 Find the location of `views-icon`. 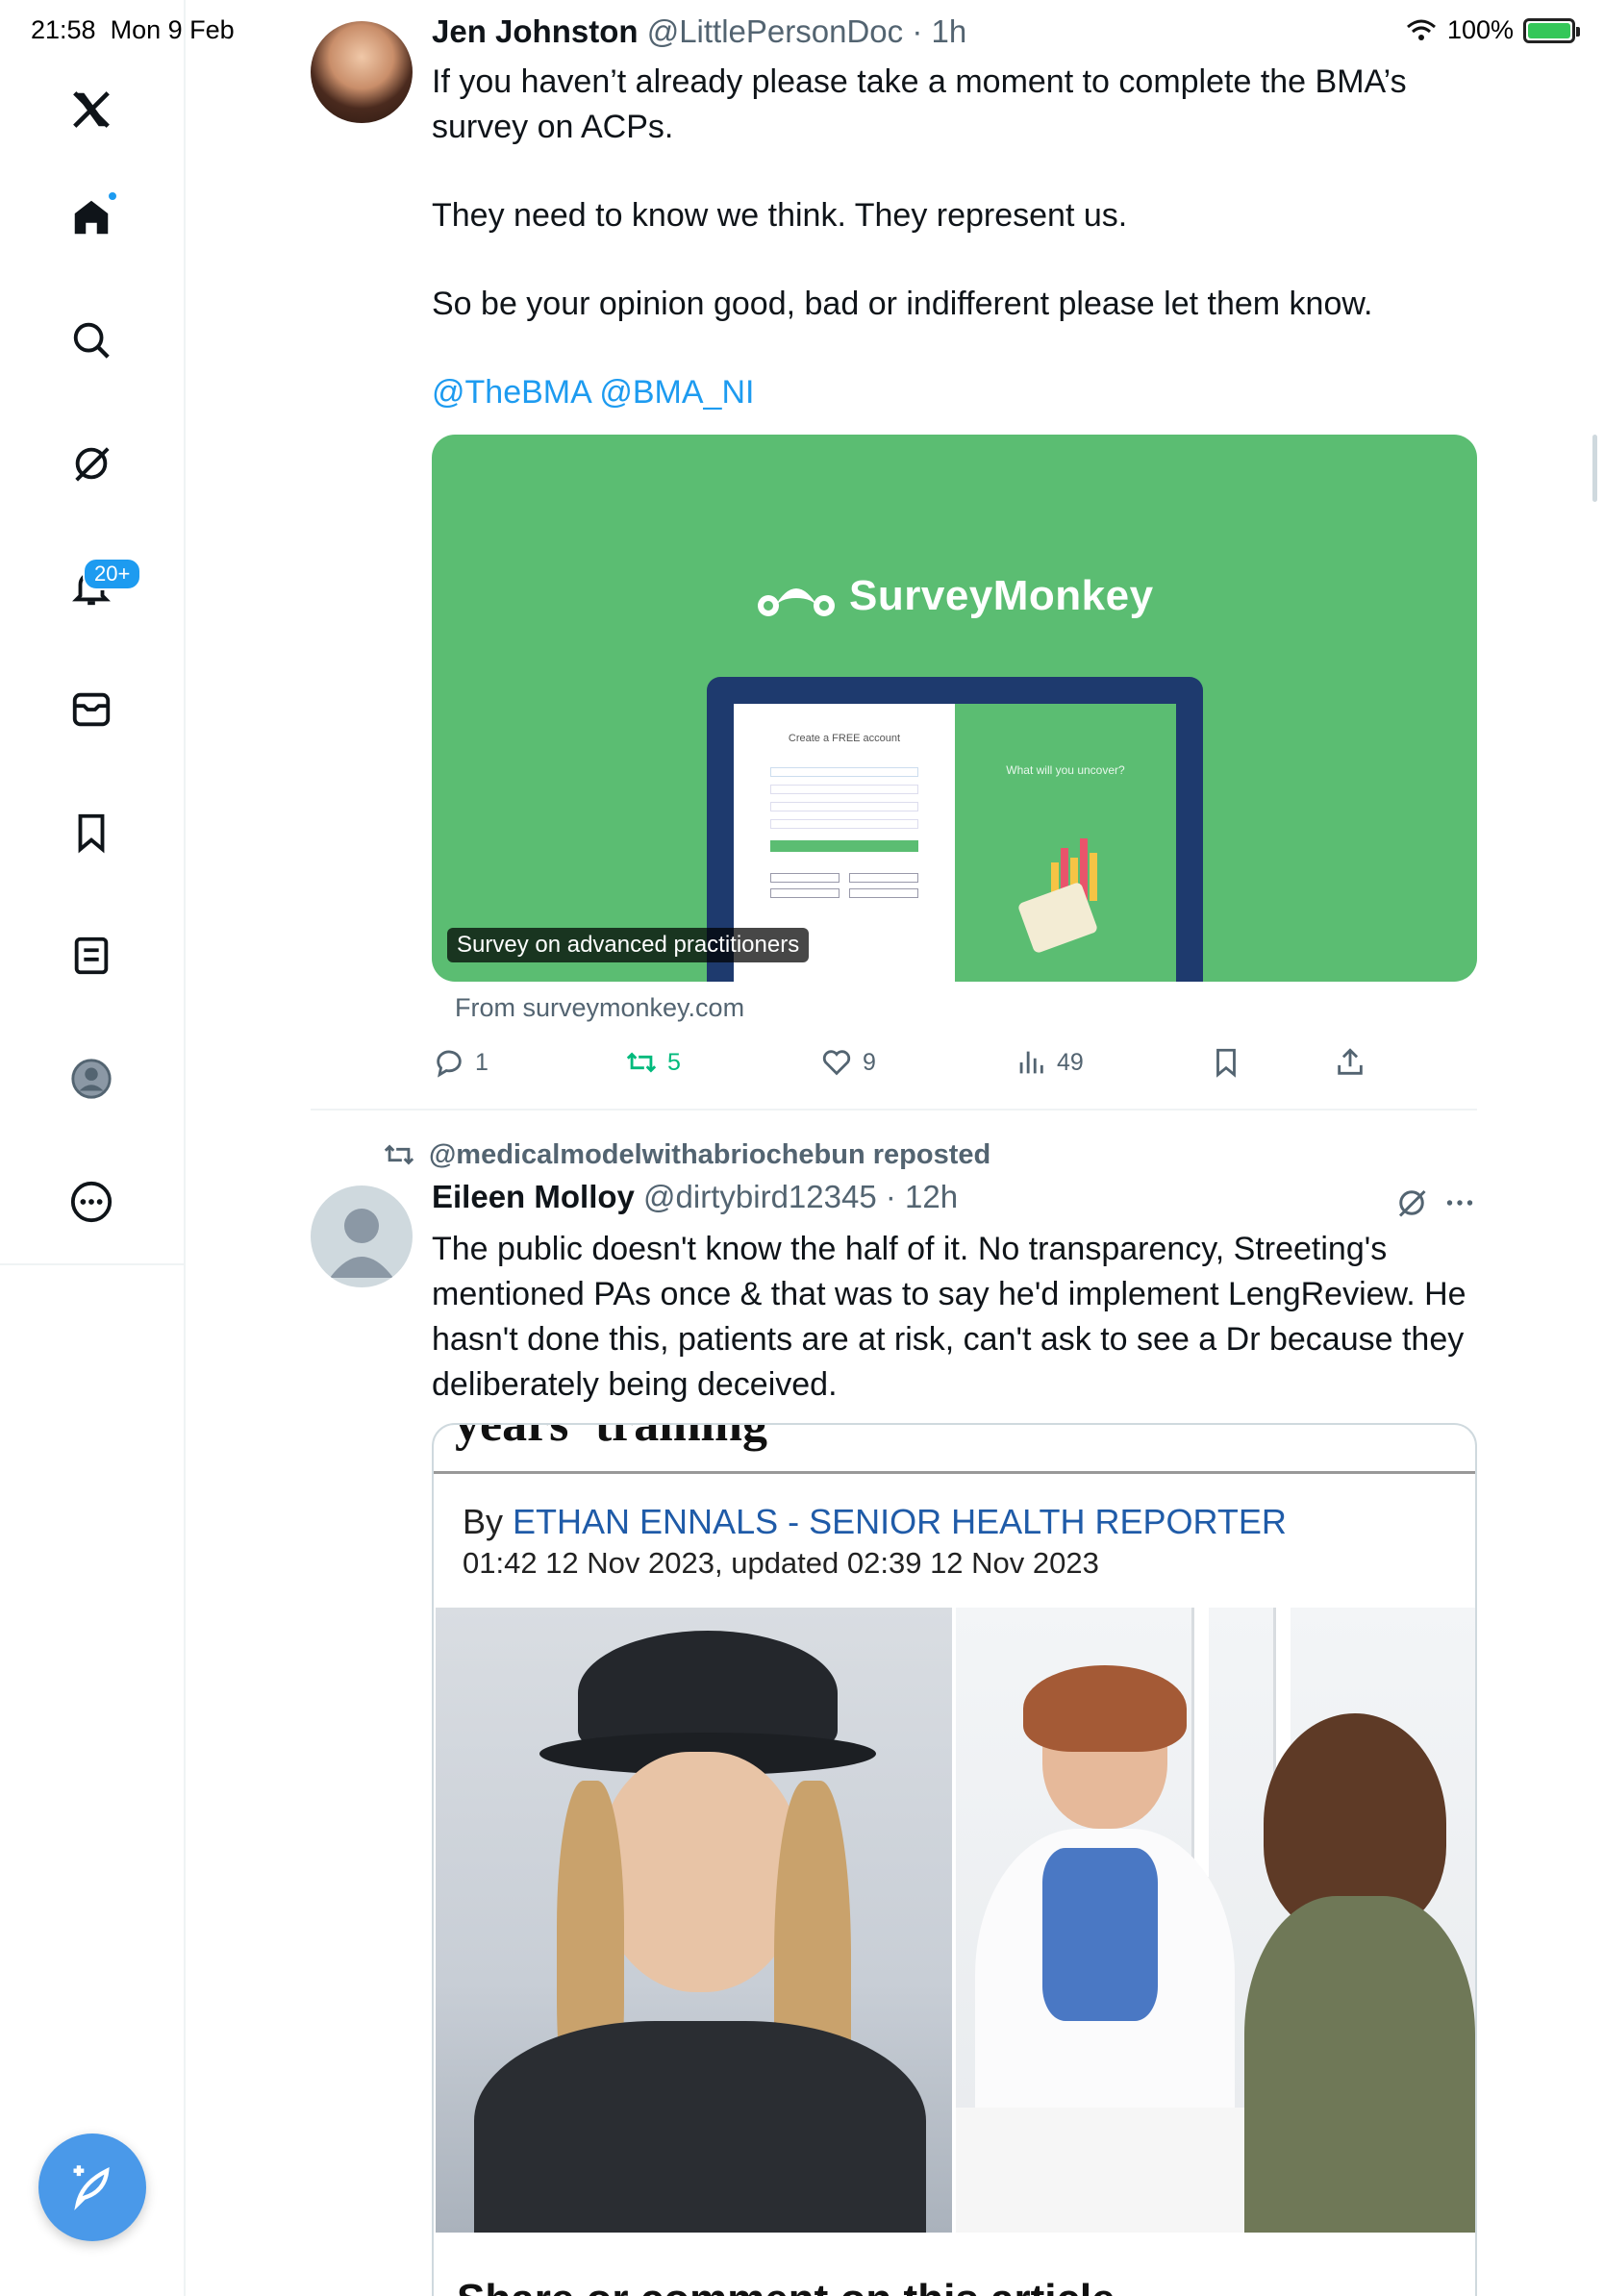

views-icon is located at coordinates (1031, 1062).